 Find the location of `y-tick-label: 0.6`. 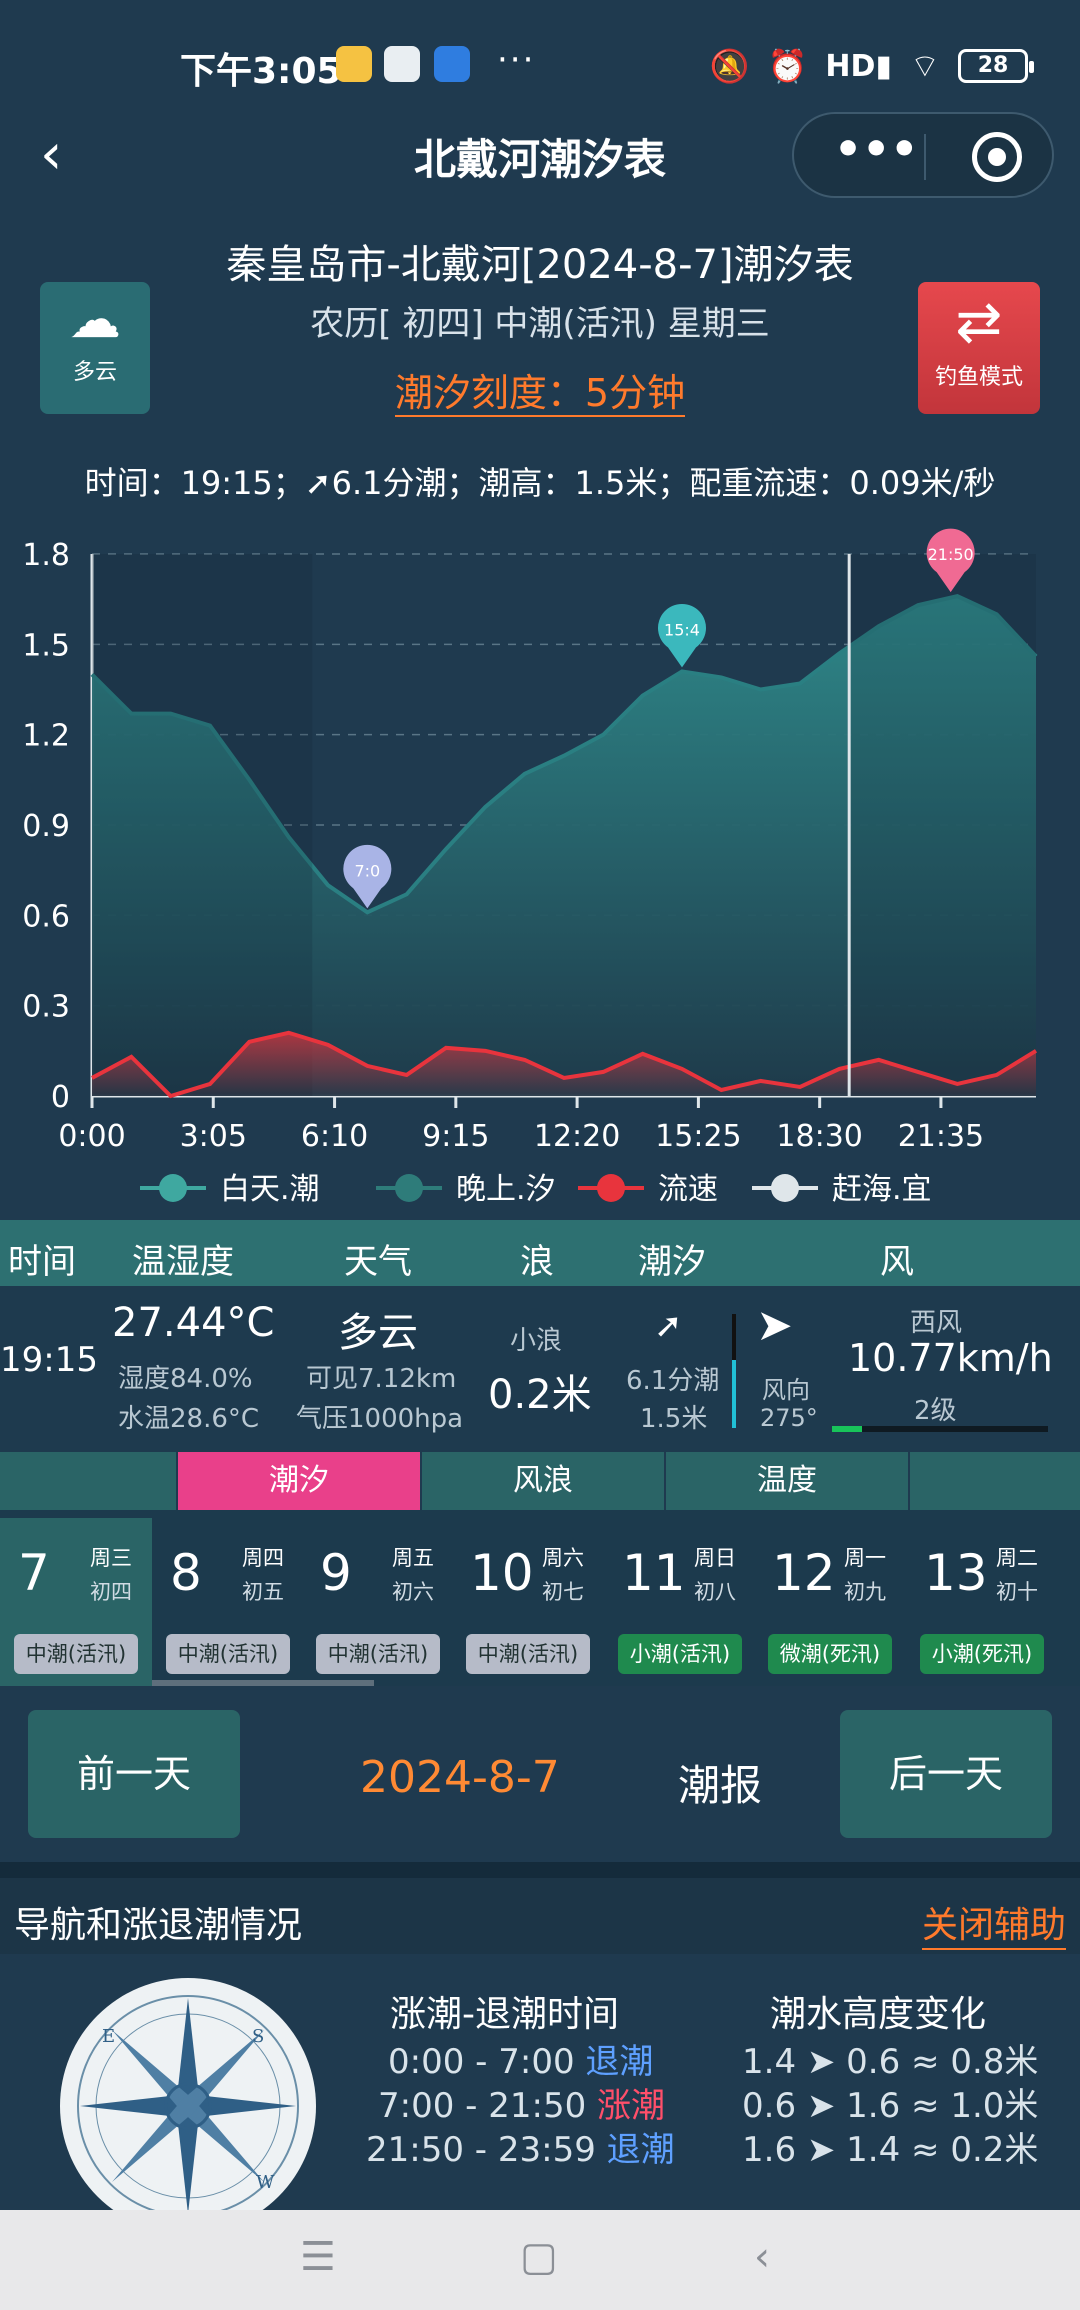

y-tick-label: 0.6 is located at coordinates (46, 916).